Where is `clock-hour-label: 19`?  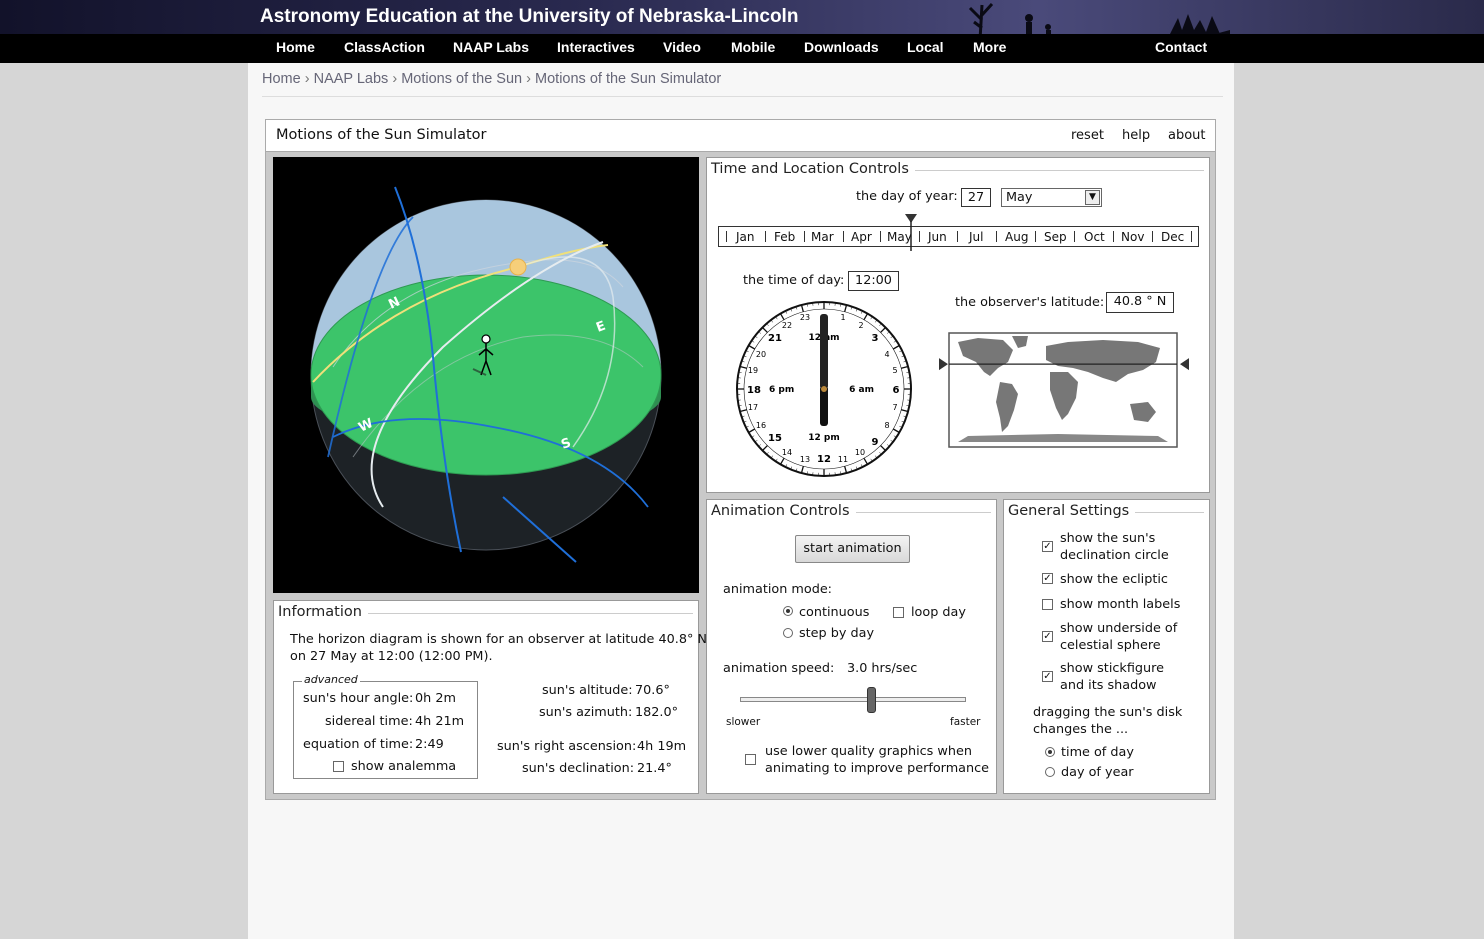 clock-hour-label: 19 is located at coordinates (753, 370).